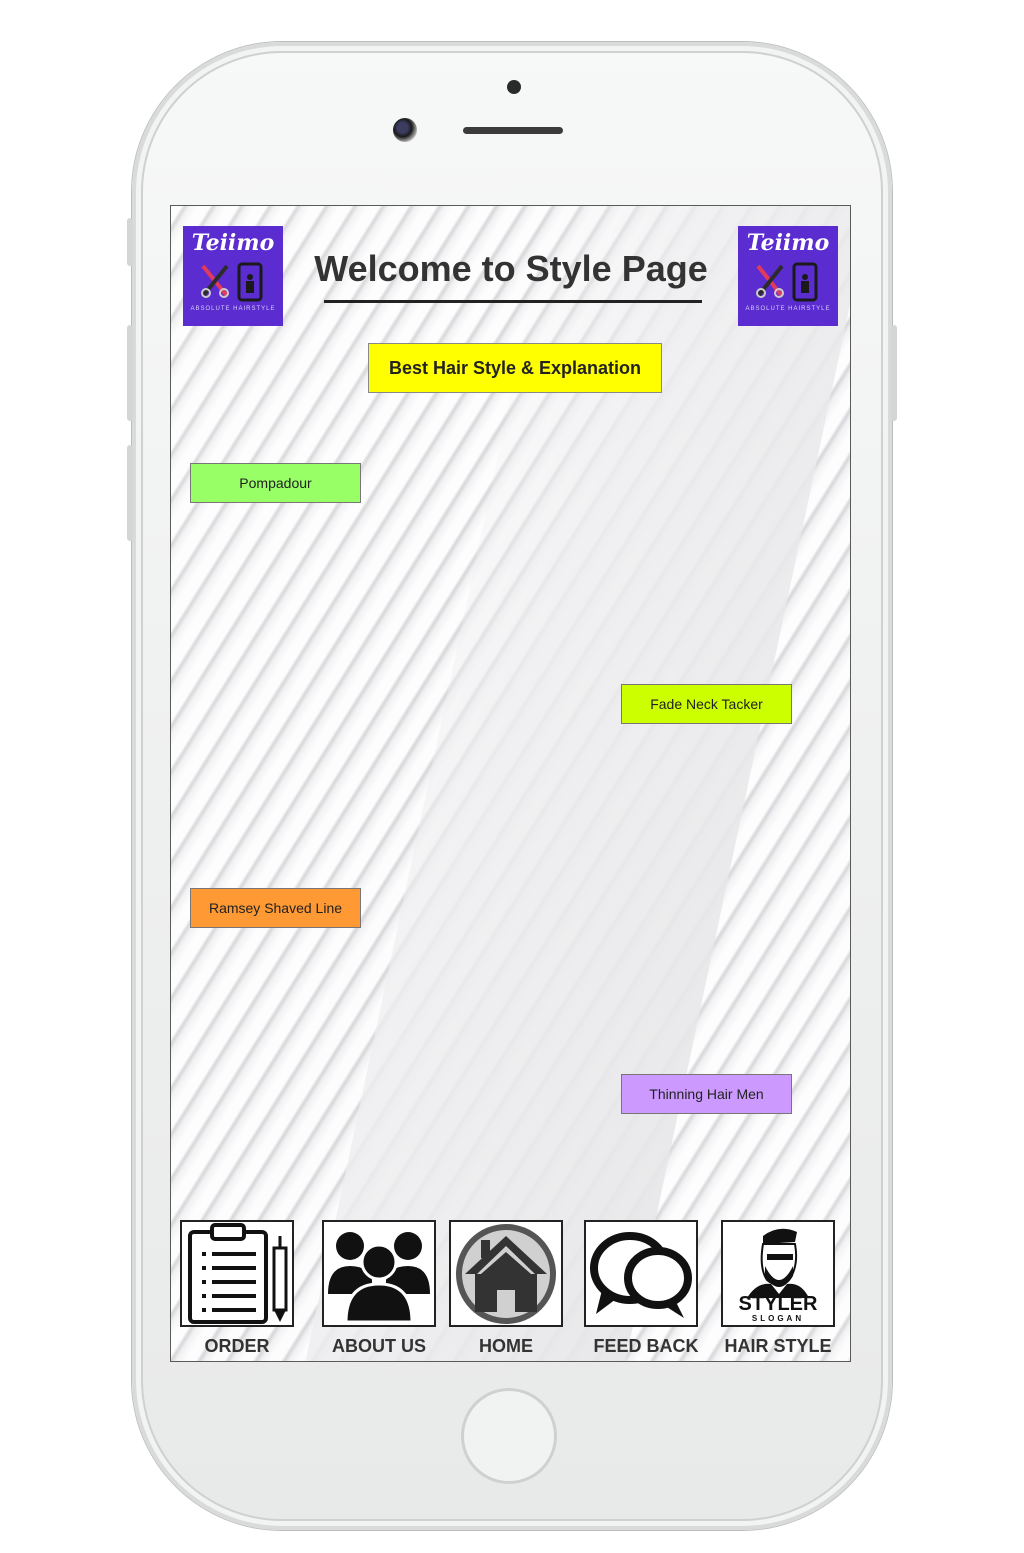 This screenshot has width=1024, height=1553. I want to click on nav-order-button, so click(237, 1273).